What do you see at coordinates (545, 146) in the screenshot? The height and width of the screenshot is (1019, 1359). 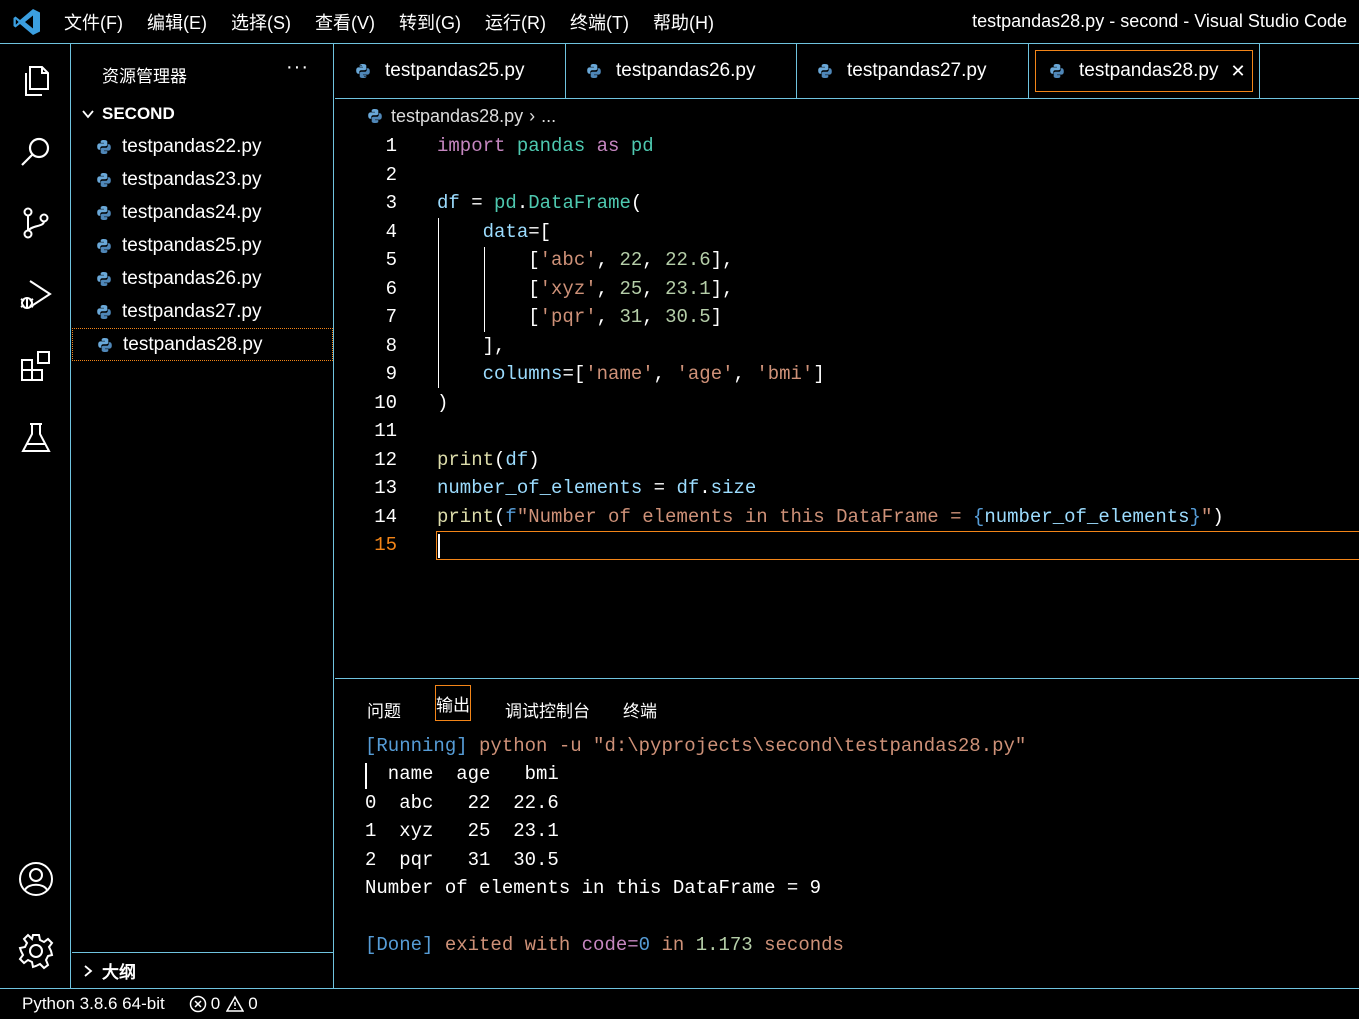 I see `code-line: import pandas as pd` at bounding box center [545, 146].